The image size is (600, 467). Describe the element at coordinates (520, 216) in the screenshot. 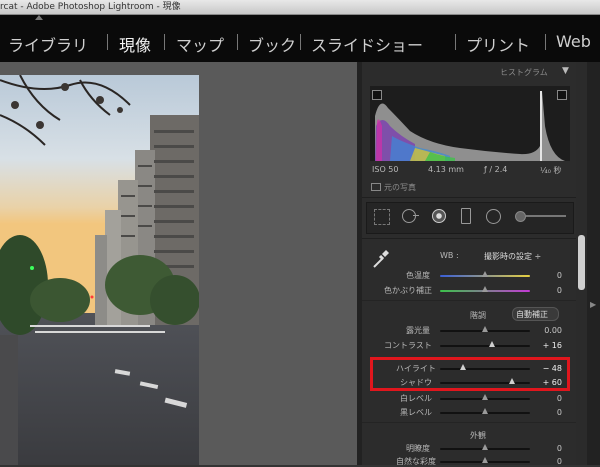

I see `adjustment-brush-icon` at that location.